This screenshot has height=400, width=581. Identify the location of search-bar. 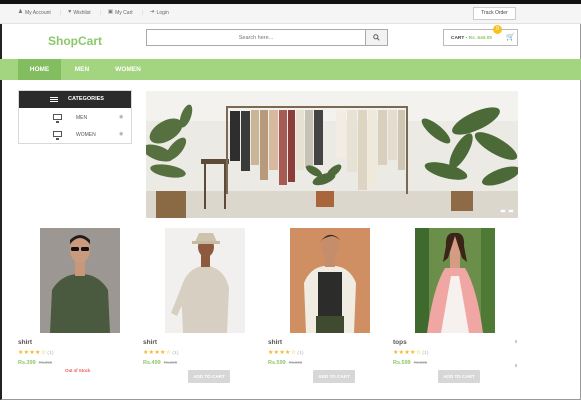
(267, 37).